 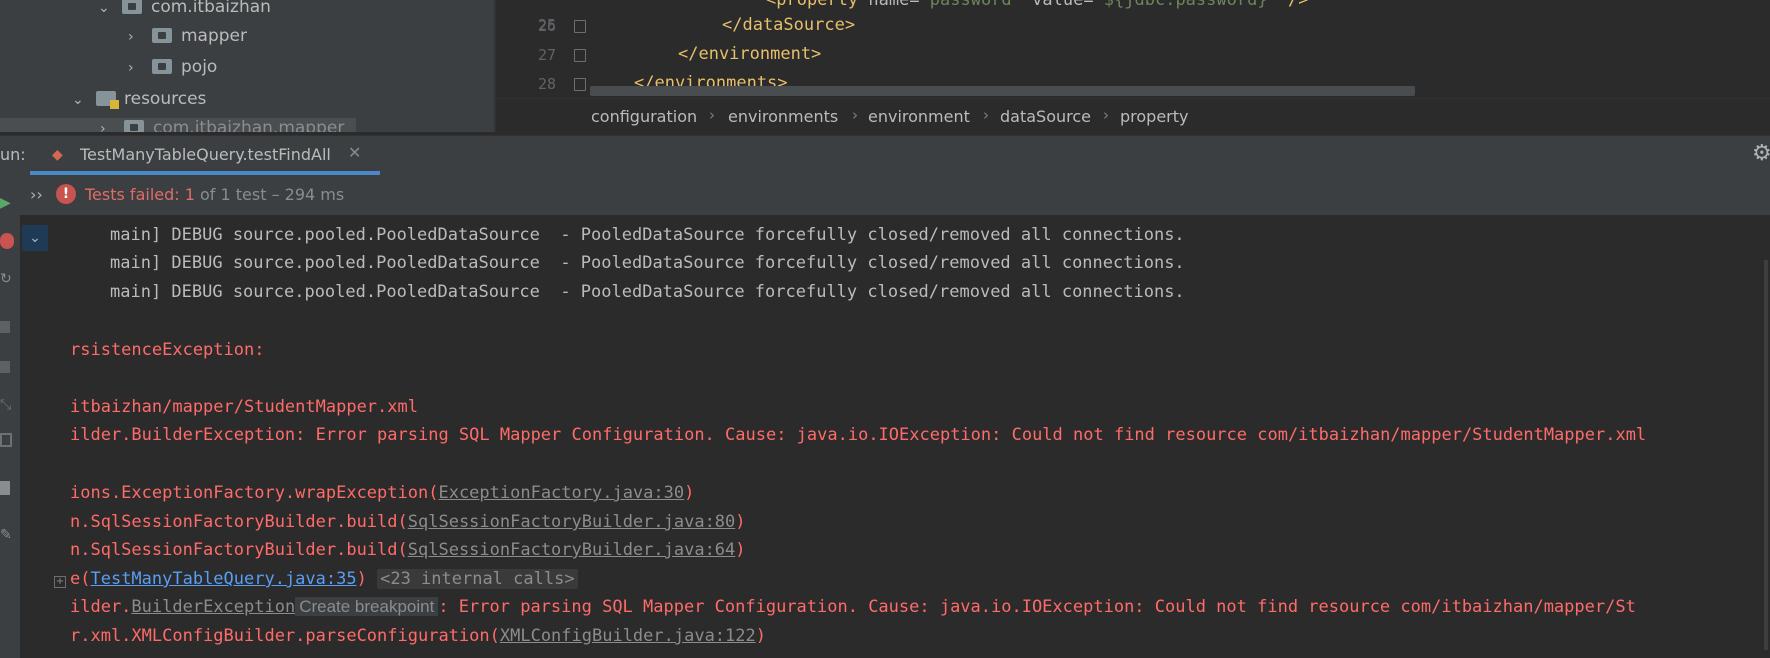 I want to click on tree-item-pojo: › pojo, so click(x=172, y=67).